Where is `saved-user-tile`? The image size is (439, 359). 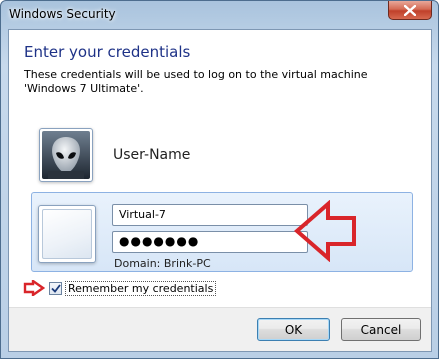
saved-user-tile is located at coordinates (66, 155).